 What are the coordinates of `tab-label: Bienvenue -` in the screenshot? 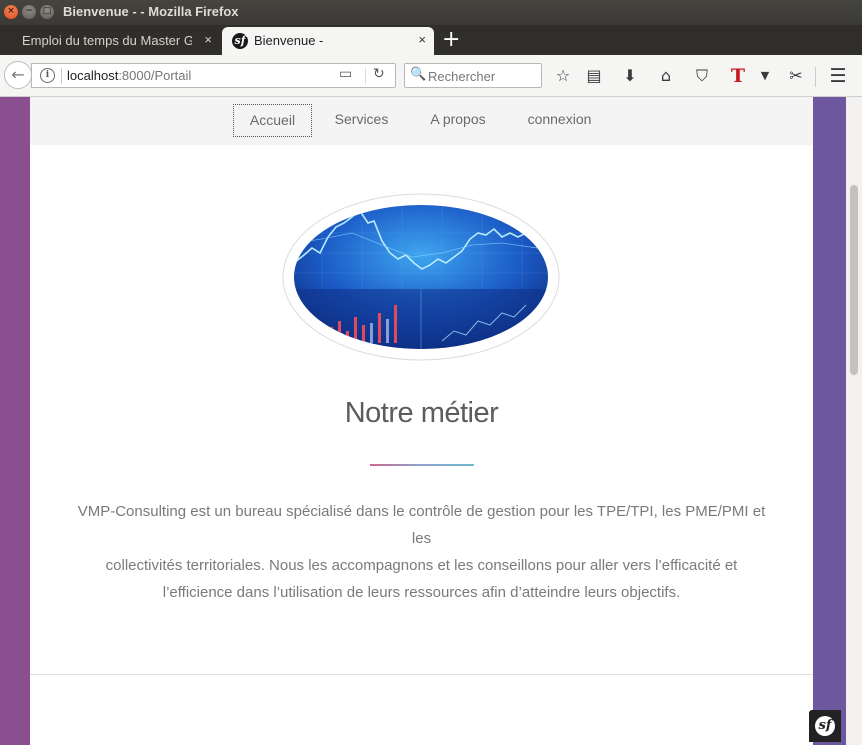 It's located at (289, 40).